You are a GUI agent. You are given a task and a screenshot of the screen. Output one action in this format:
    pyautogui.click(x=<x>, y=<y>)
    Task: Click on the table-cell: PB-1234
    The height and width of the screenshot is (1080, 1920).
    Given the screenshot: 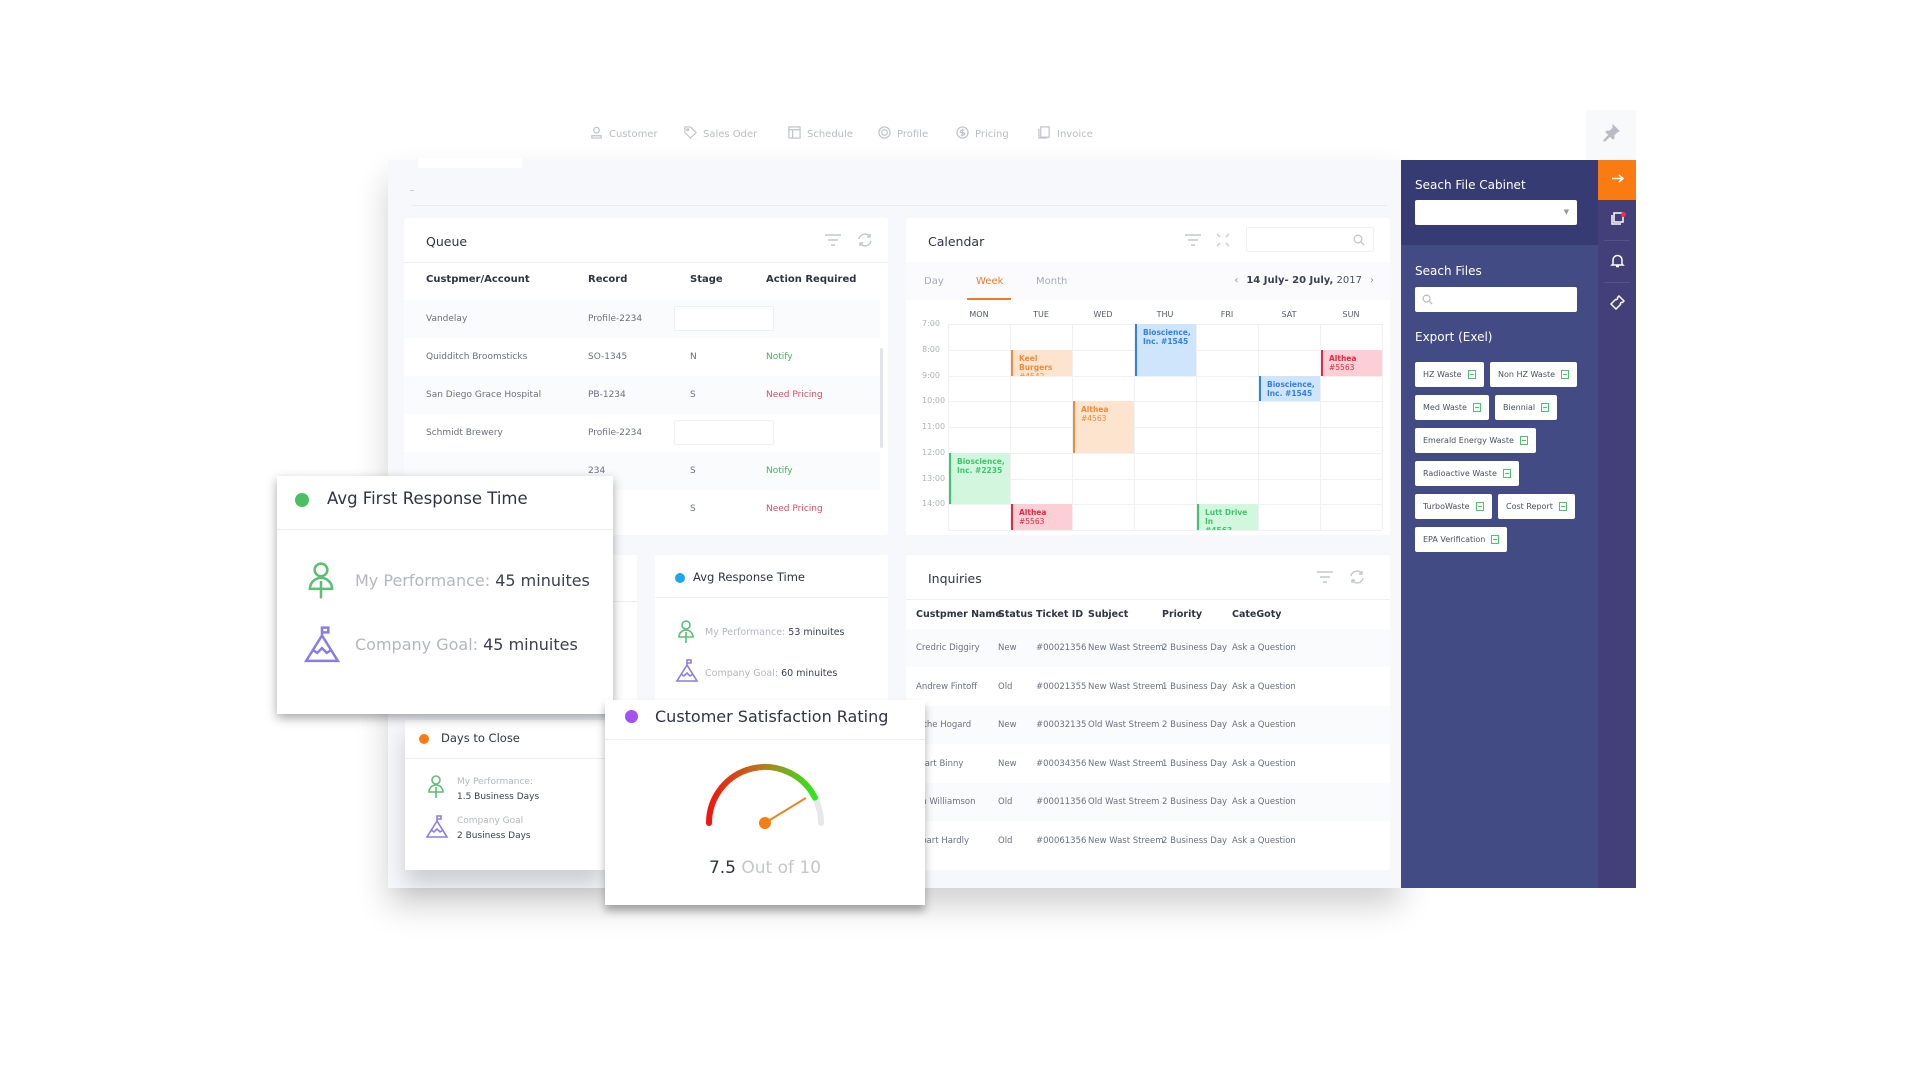 What is the action you would take?
    pyautogui.click(x=607, y=395)
    